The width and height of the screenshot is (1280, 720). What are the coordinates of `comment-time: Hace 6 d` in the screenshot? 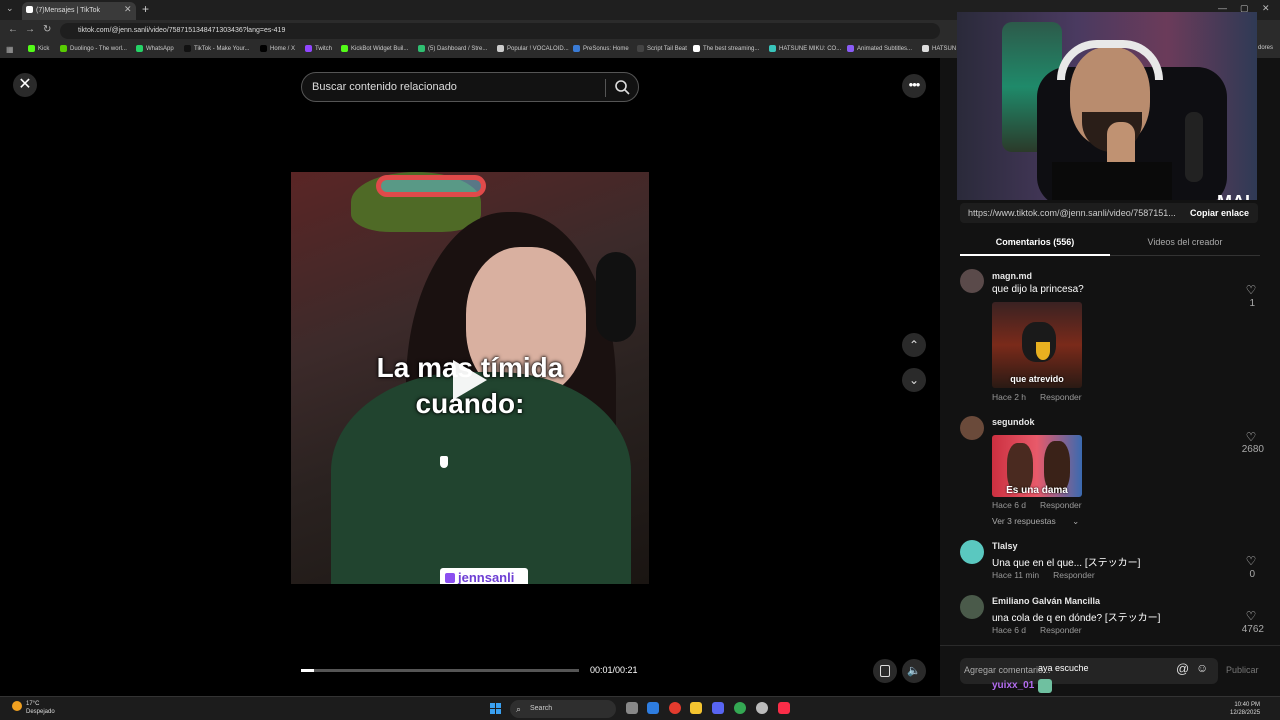 It's located at (1009, 505).